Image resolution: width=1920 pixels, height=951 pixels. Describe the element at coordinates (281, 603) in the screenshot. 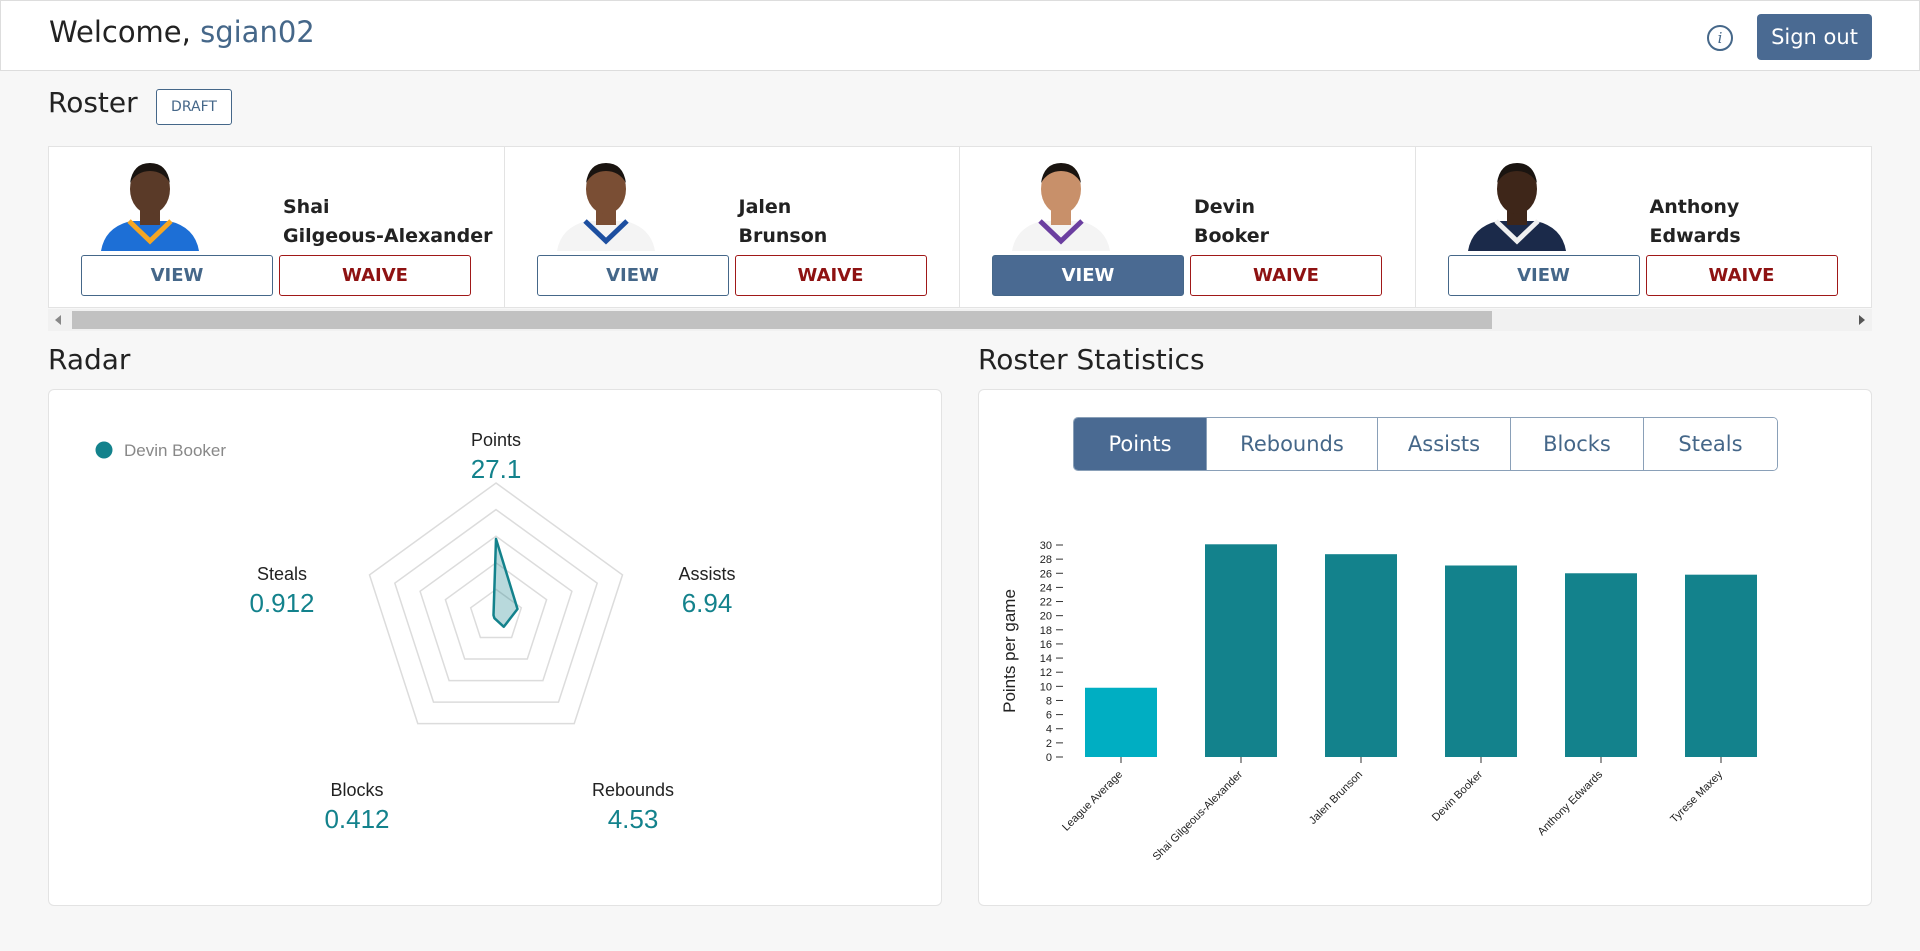

I see `radar-axis-value: 0.912` at that location.